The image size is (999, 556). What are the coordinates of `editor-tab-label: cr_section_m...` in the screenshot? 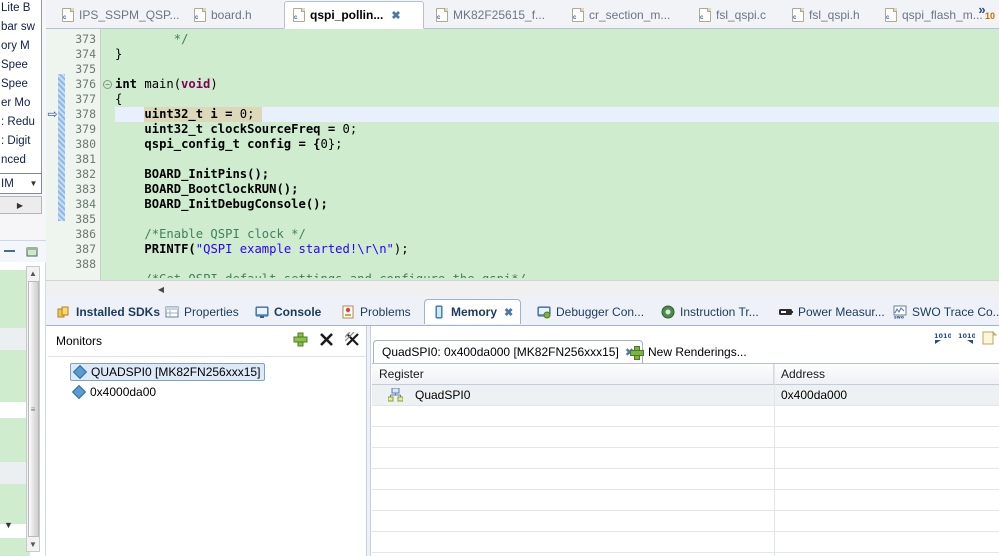 It's located at (630, 15).